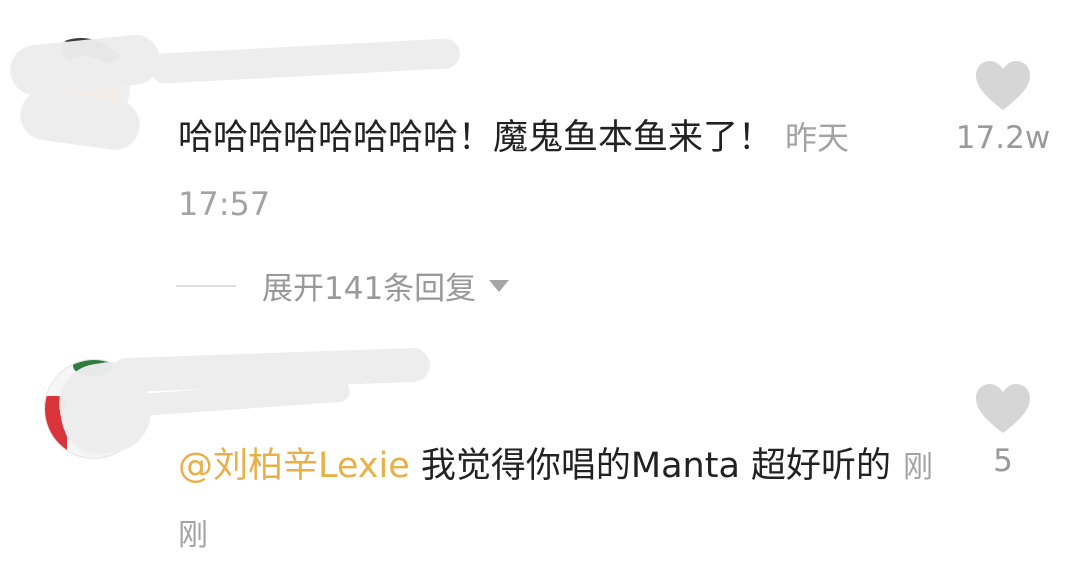  I want to click on like-button: 5, so click(1003, 431).